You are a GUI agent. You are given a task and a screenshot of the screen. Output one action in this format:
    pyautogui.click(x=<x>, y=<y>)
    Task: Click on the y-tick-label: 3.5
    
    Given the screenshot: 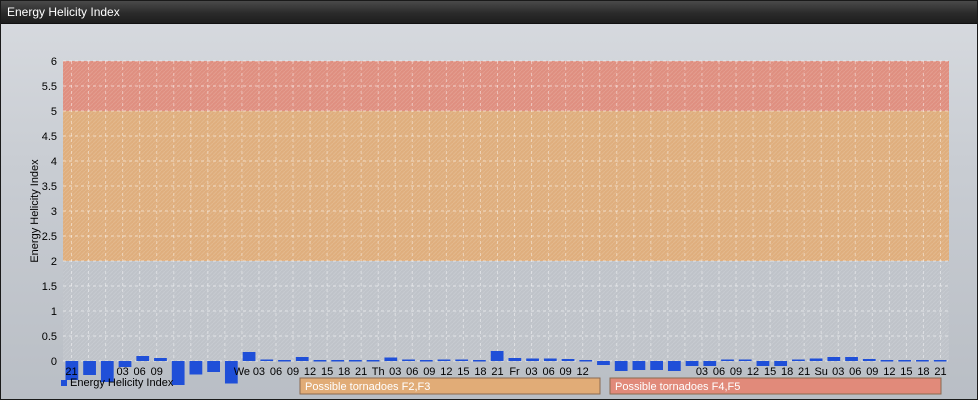 What is the action you would take?
    pyautogui.click(x=49, y=187)
    